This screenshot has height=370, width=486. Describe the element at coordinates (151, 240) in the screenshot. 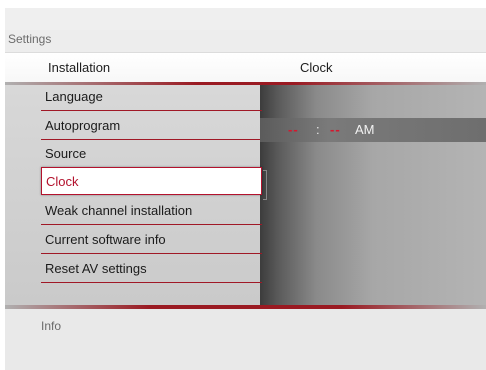

I see `menu-item-current-software-info: Current software info` at that location.